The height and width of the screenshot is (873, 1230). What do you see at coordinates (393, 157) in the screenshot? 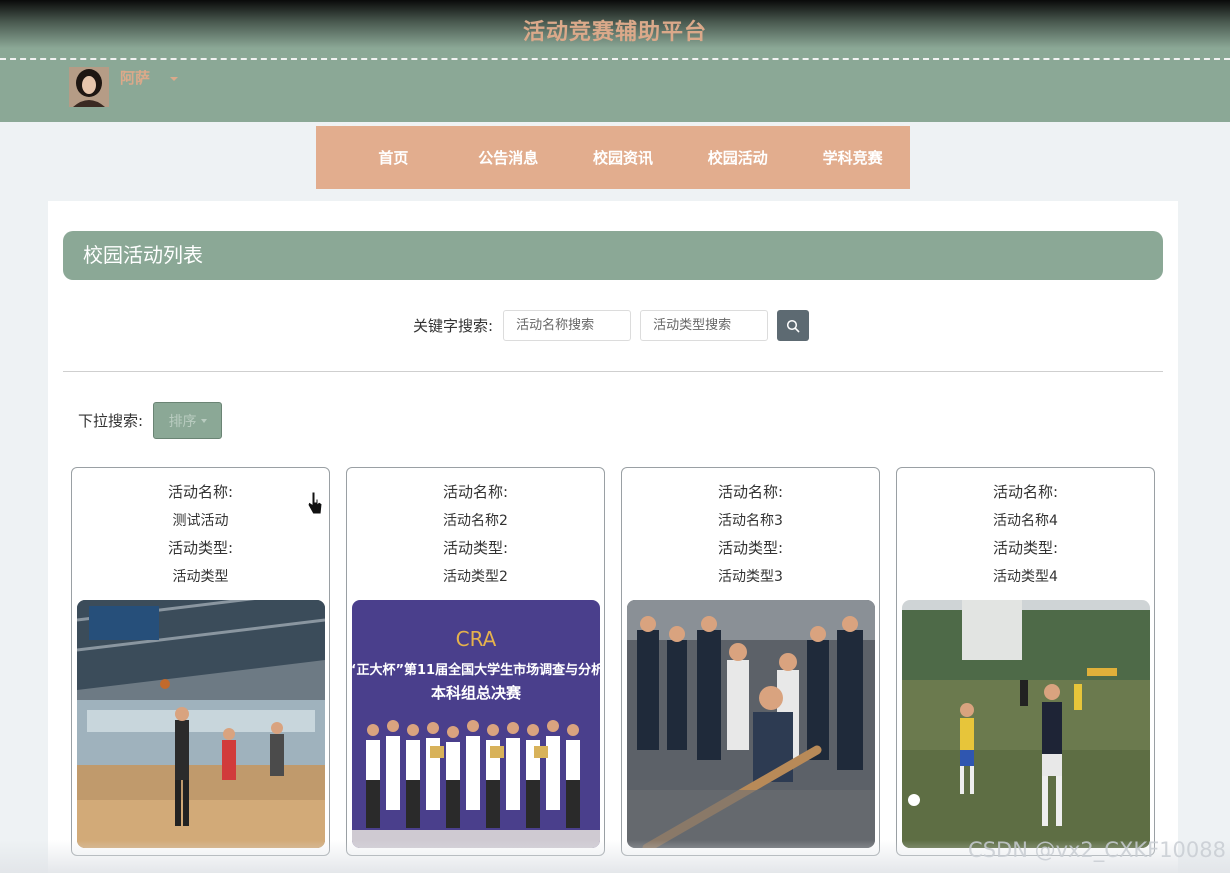
I see `nav-item-home: 首页` at bounding box center [393, 157].